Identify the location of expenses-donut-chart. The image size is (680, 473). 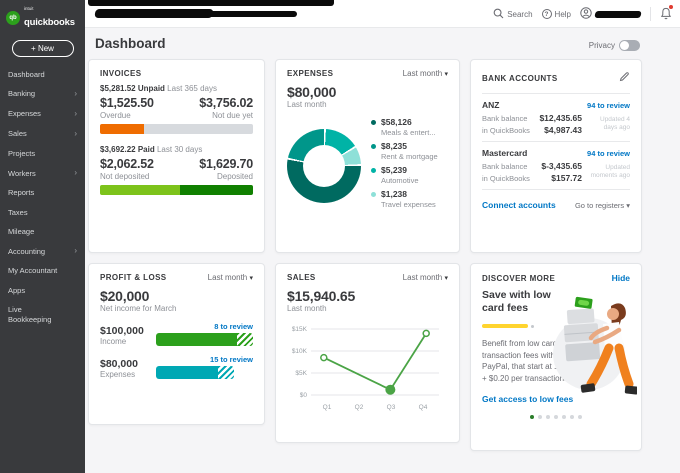
(324, 166).